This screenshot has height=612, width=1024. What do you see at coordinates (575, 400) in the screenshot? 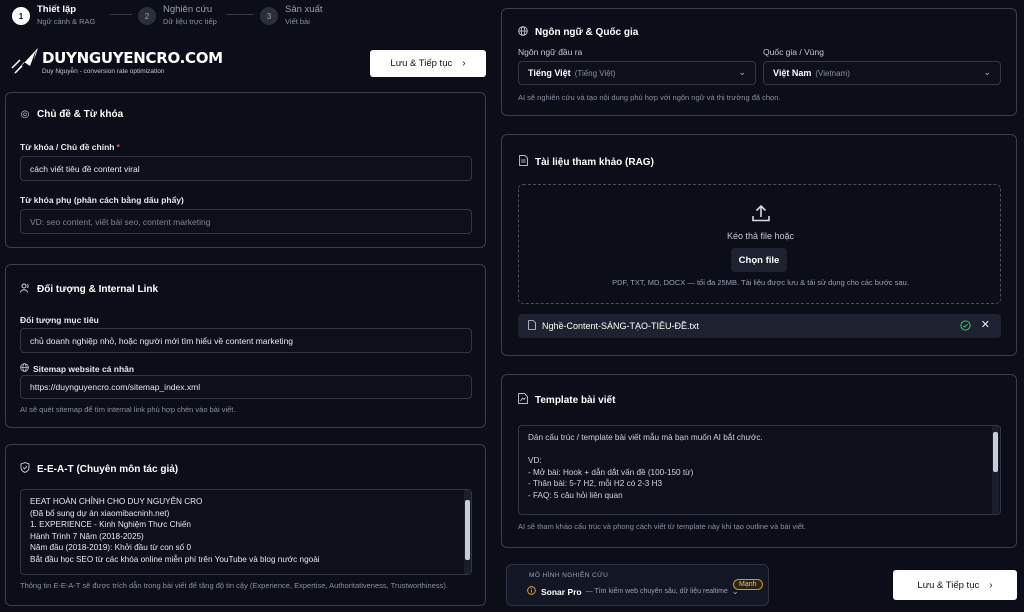
I see `panel-title-text: Template bài viết` at bounding box center [575, 400].